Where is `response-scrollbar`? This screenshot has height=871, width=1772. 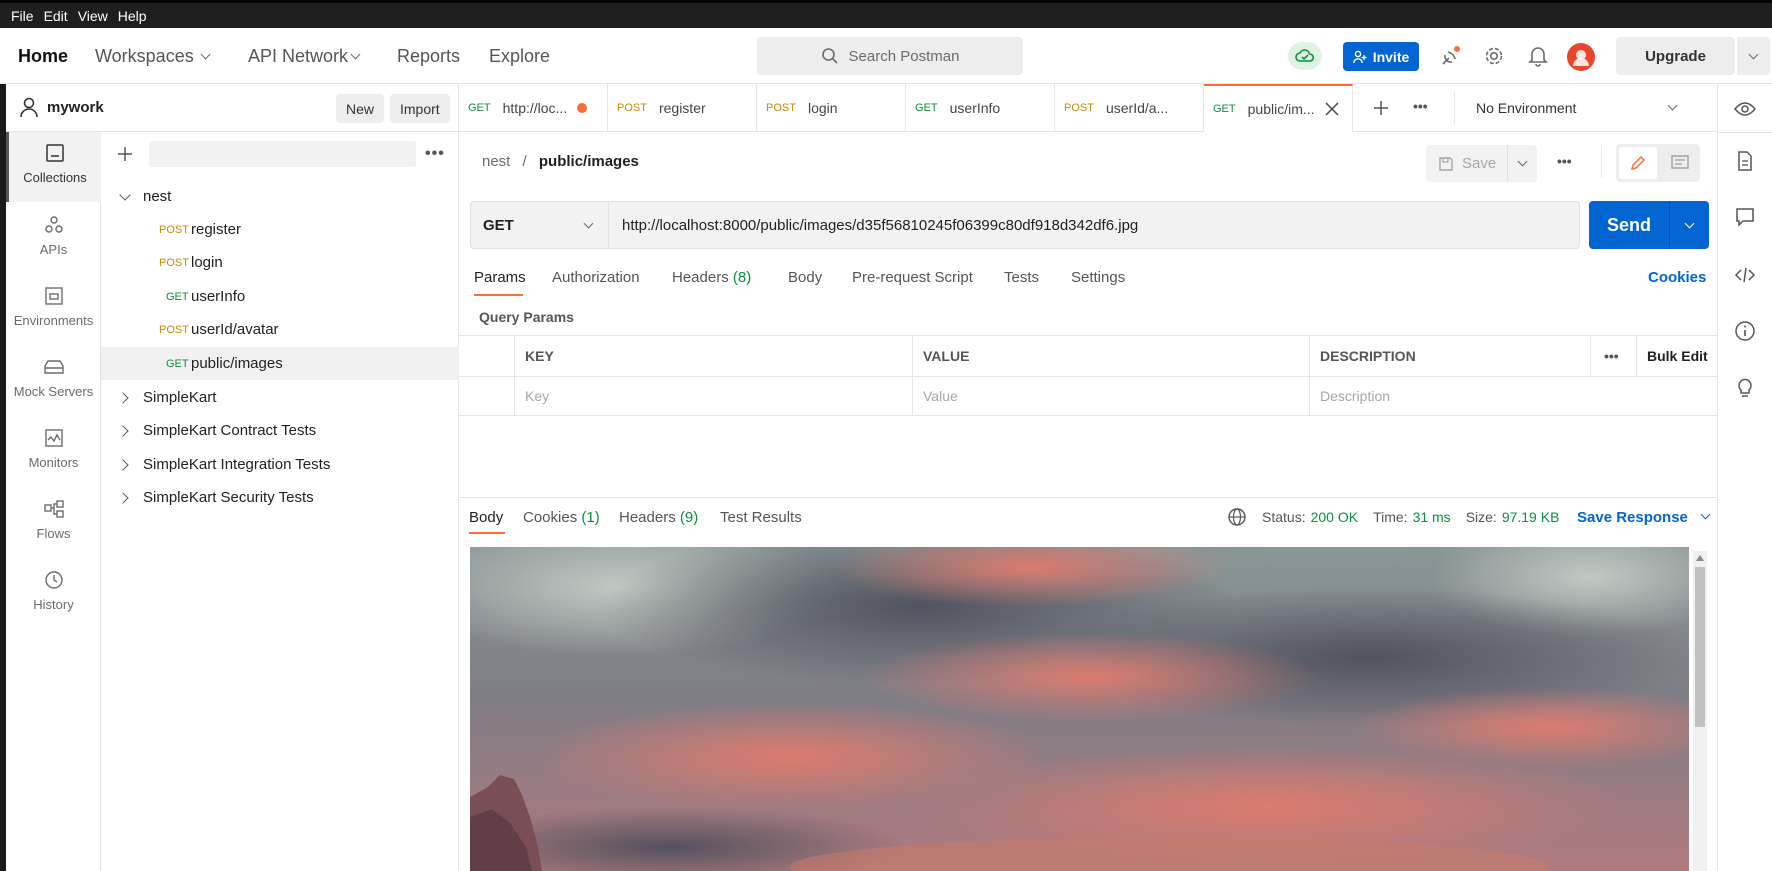 response-scrollbar is located at coordinates (1700, 711).